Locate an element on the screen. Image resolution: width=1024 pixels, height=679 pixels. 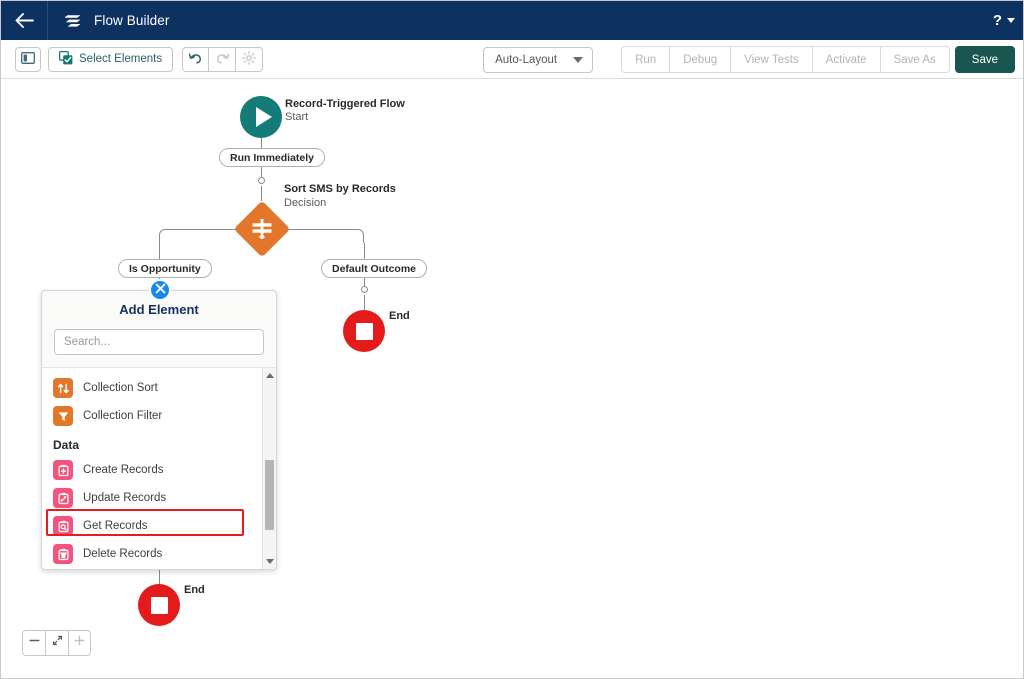
list-item-get-records: Get Records is located at coordinates (150, 524).